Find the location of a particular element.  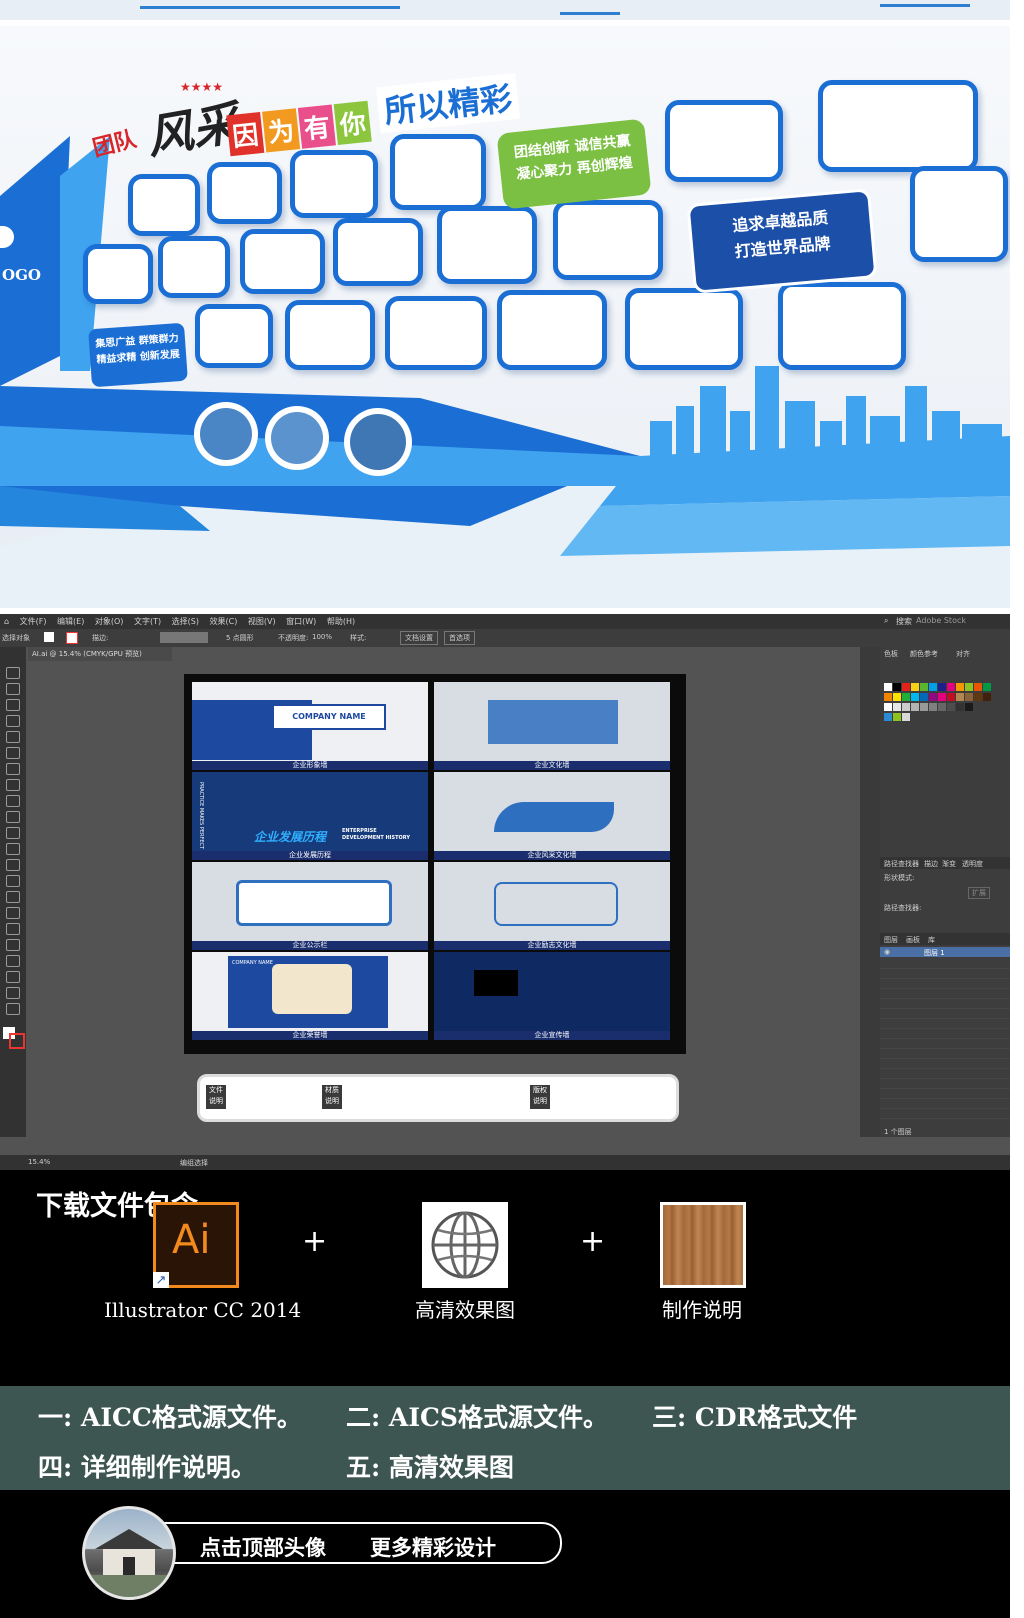

gradient-tool-icon is located at coordinates (13, 897).